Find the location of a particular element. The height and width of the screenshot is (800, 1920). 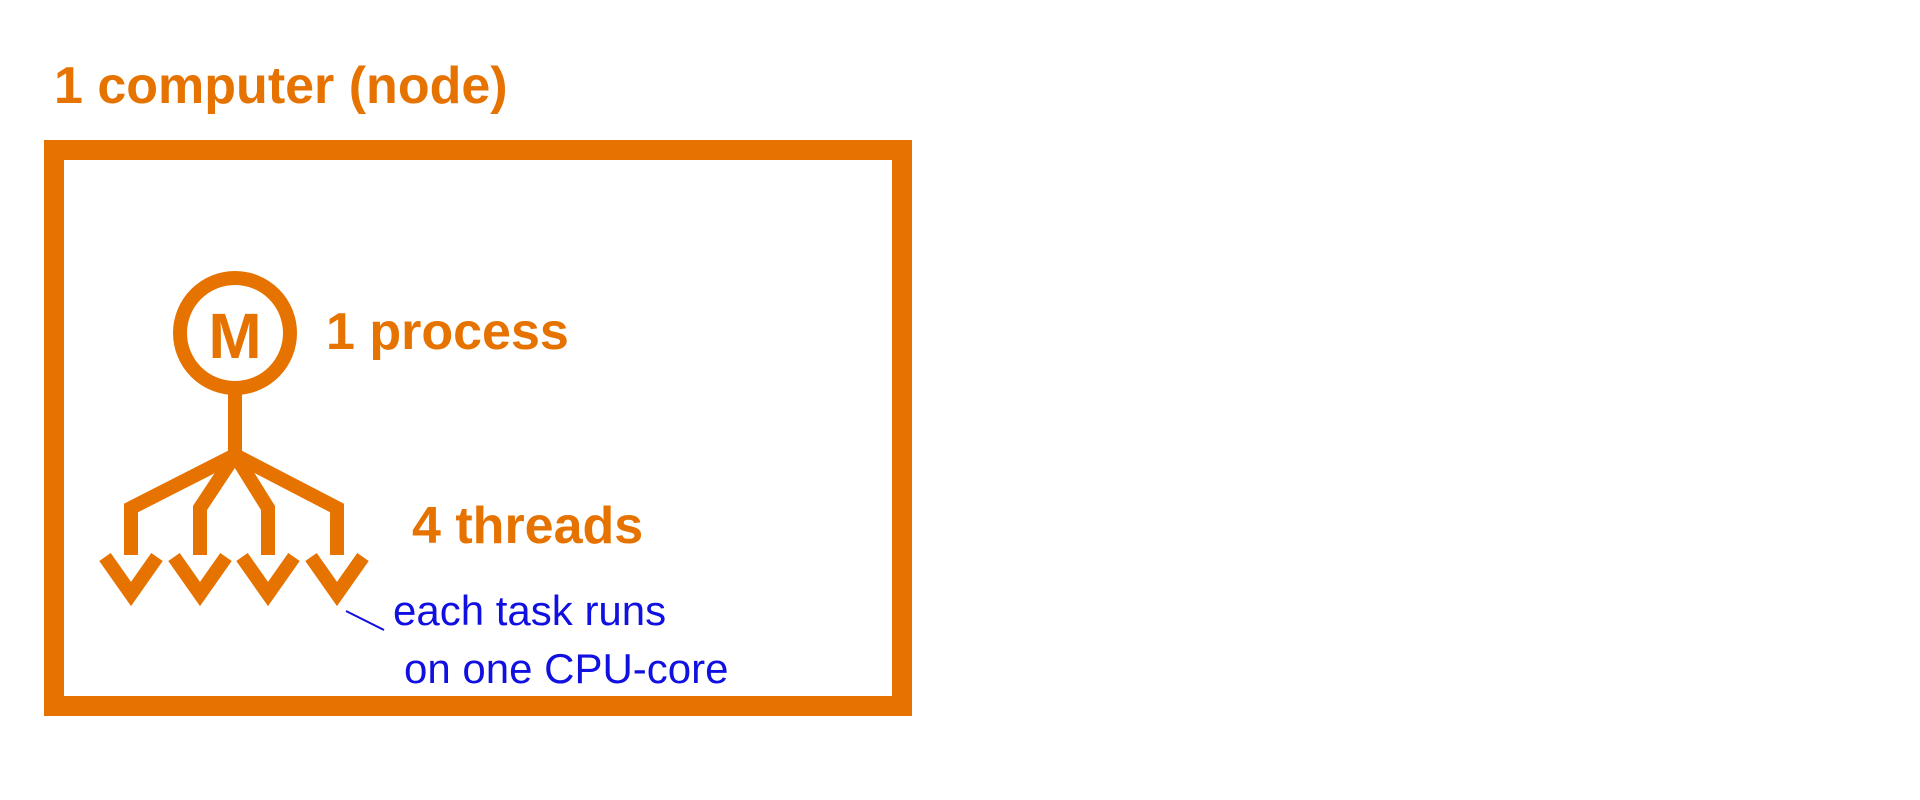

thread-branches is located at coordinates (234, 501).